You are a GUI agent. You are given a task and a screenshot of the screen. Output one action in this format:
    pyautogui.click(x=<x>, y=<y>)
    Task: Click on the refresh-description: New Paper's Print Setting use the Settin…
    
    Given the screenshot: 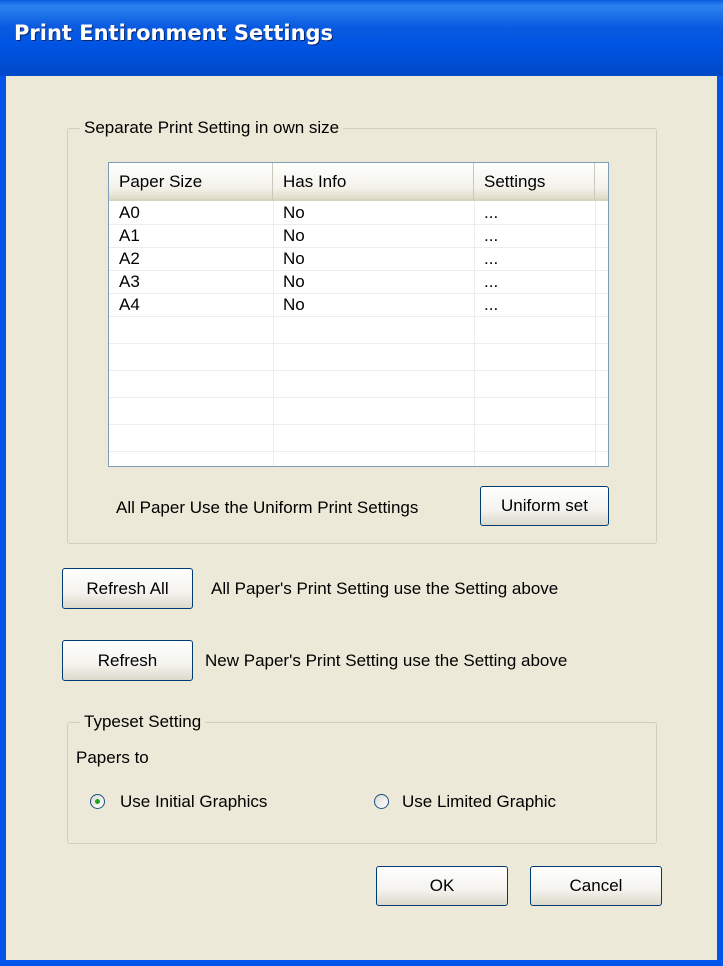 What is the action you would take?
    pyautogui.click(x=386, y=660)
    